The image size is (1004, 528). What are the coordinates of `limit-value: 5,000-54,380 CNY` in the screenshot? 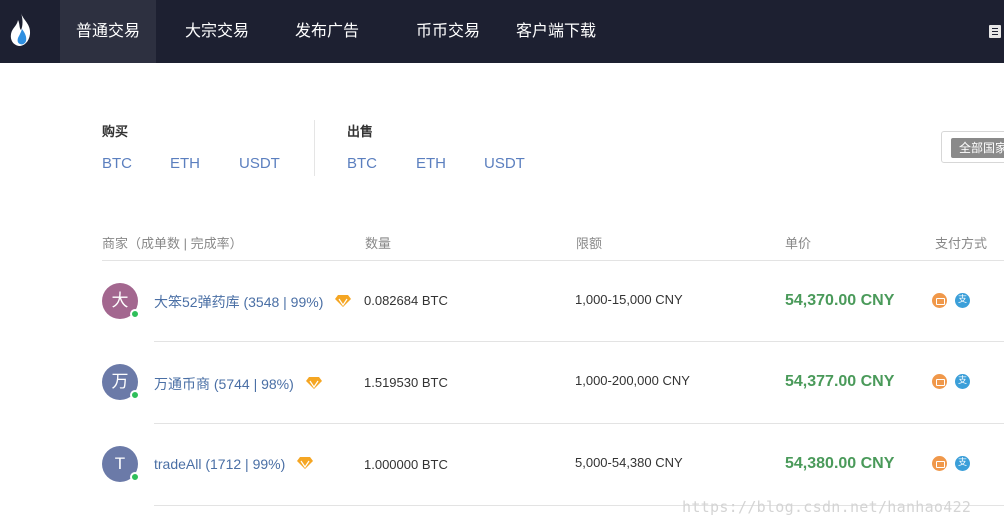 It's located at (629, 462).